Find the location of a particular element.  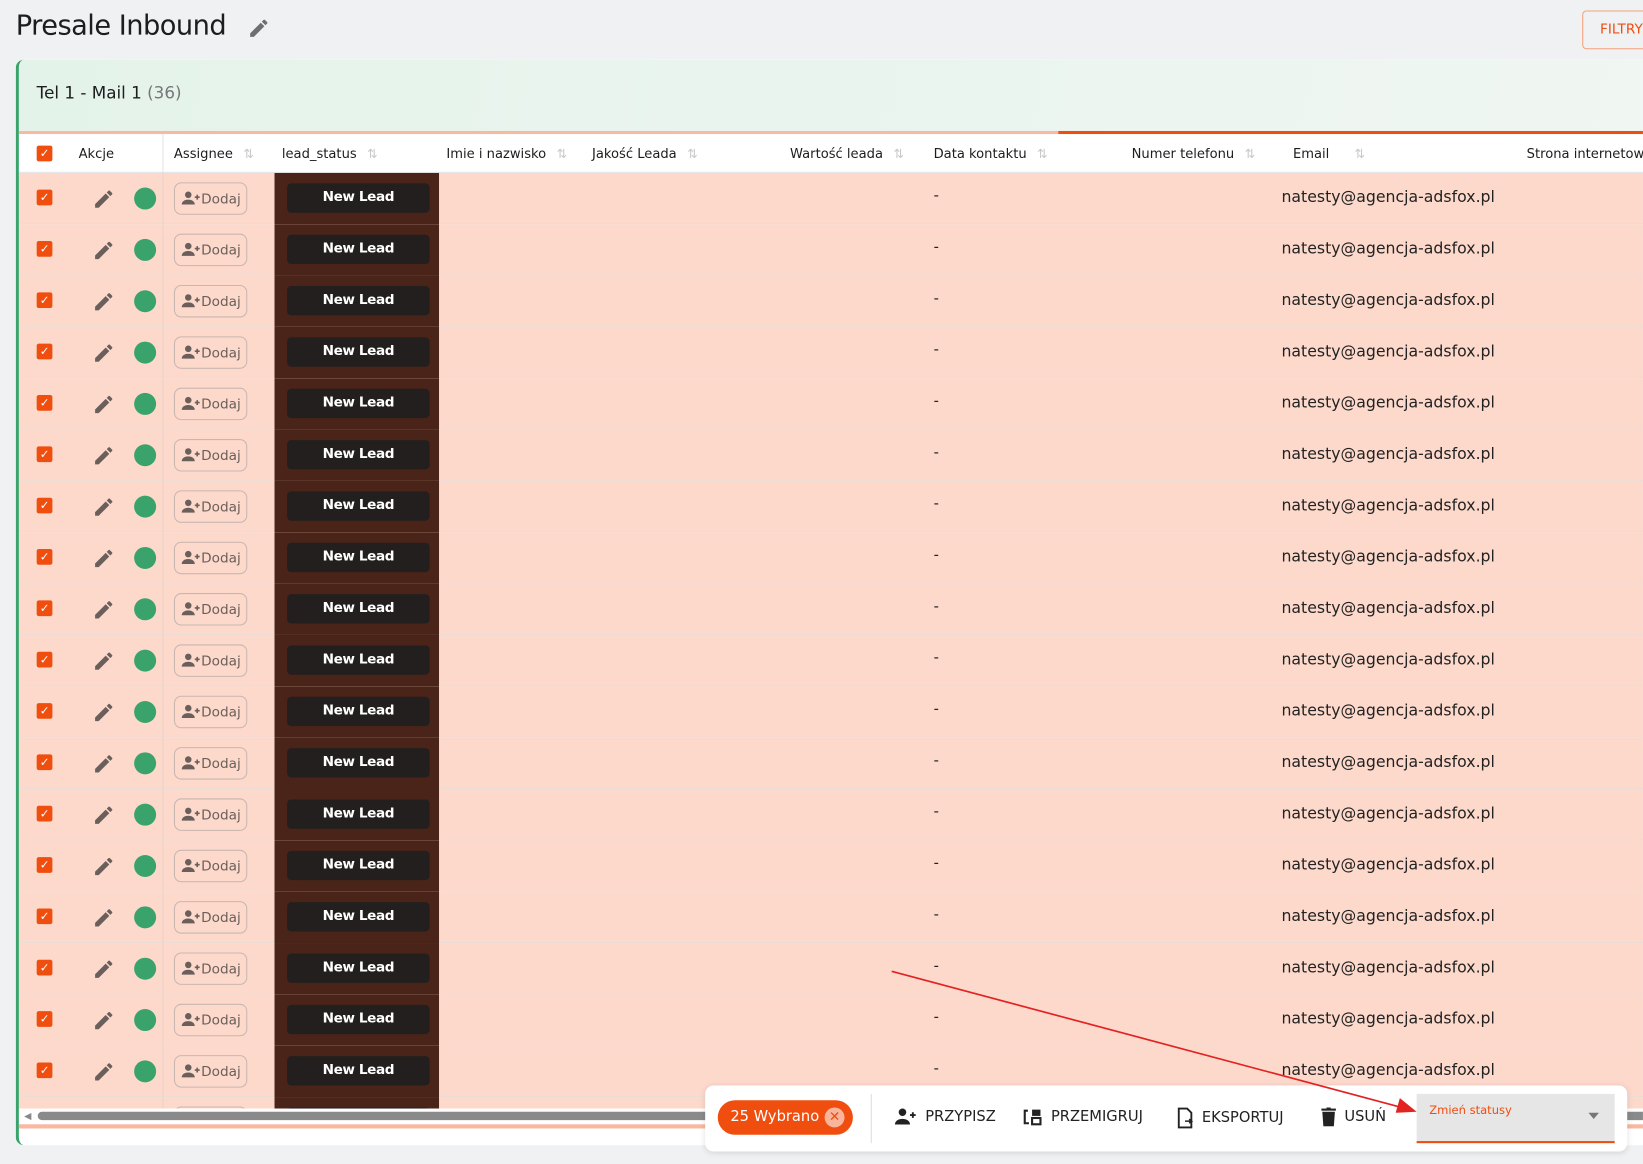

header-name: Imie i nazwisko ⇅ is located at coordinates (506, 154).